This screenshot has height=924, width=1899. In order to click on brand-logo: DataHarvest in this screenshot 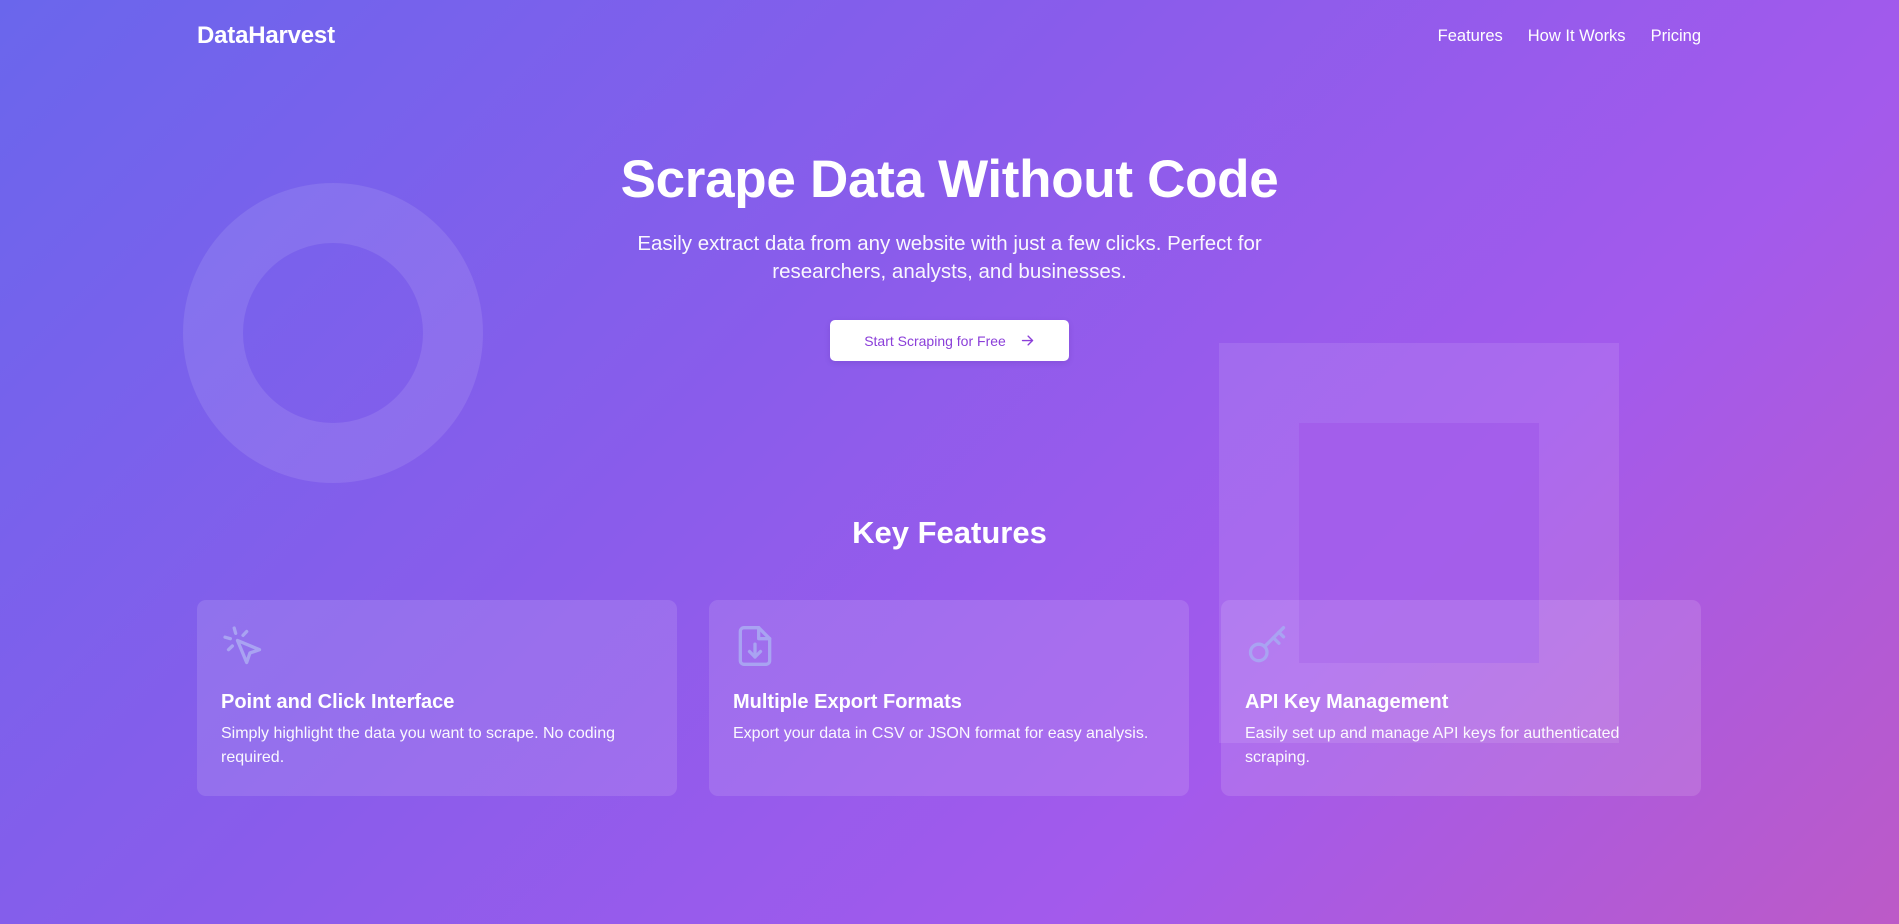, I will do `click(266, 36)`.